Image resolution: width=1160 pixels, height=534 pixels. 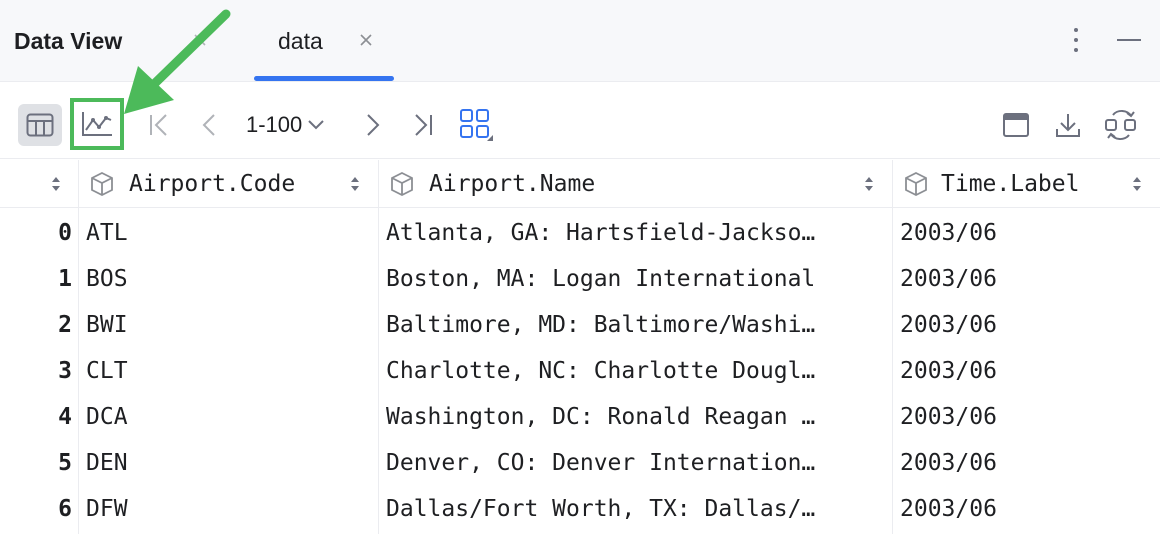 What do you see at coordinates (231, 509) in the screenshot?
I see `cell-airport-code: DFW` at bounding box center [231, 509].